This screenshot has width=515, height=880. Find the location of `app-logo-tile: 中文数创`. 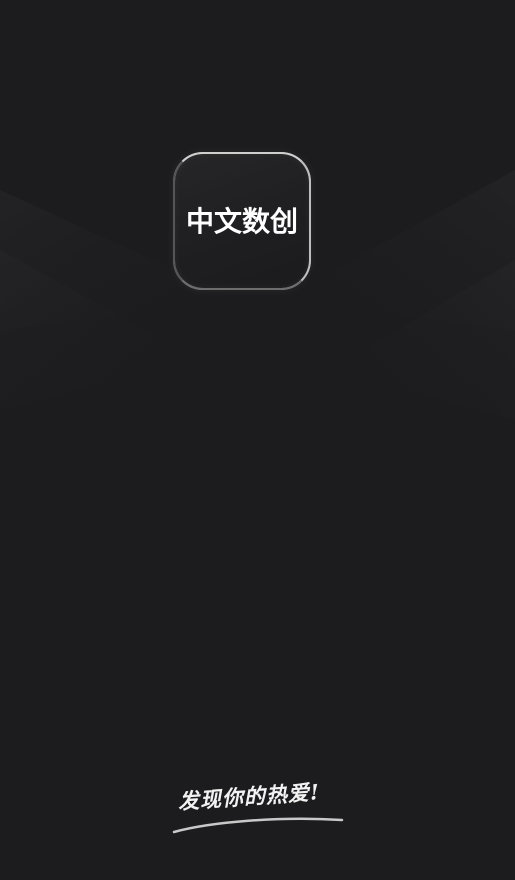

app-logo-tile: 中文数创 is located at coordinates (242, 221).